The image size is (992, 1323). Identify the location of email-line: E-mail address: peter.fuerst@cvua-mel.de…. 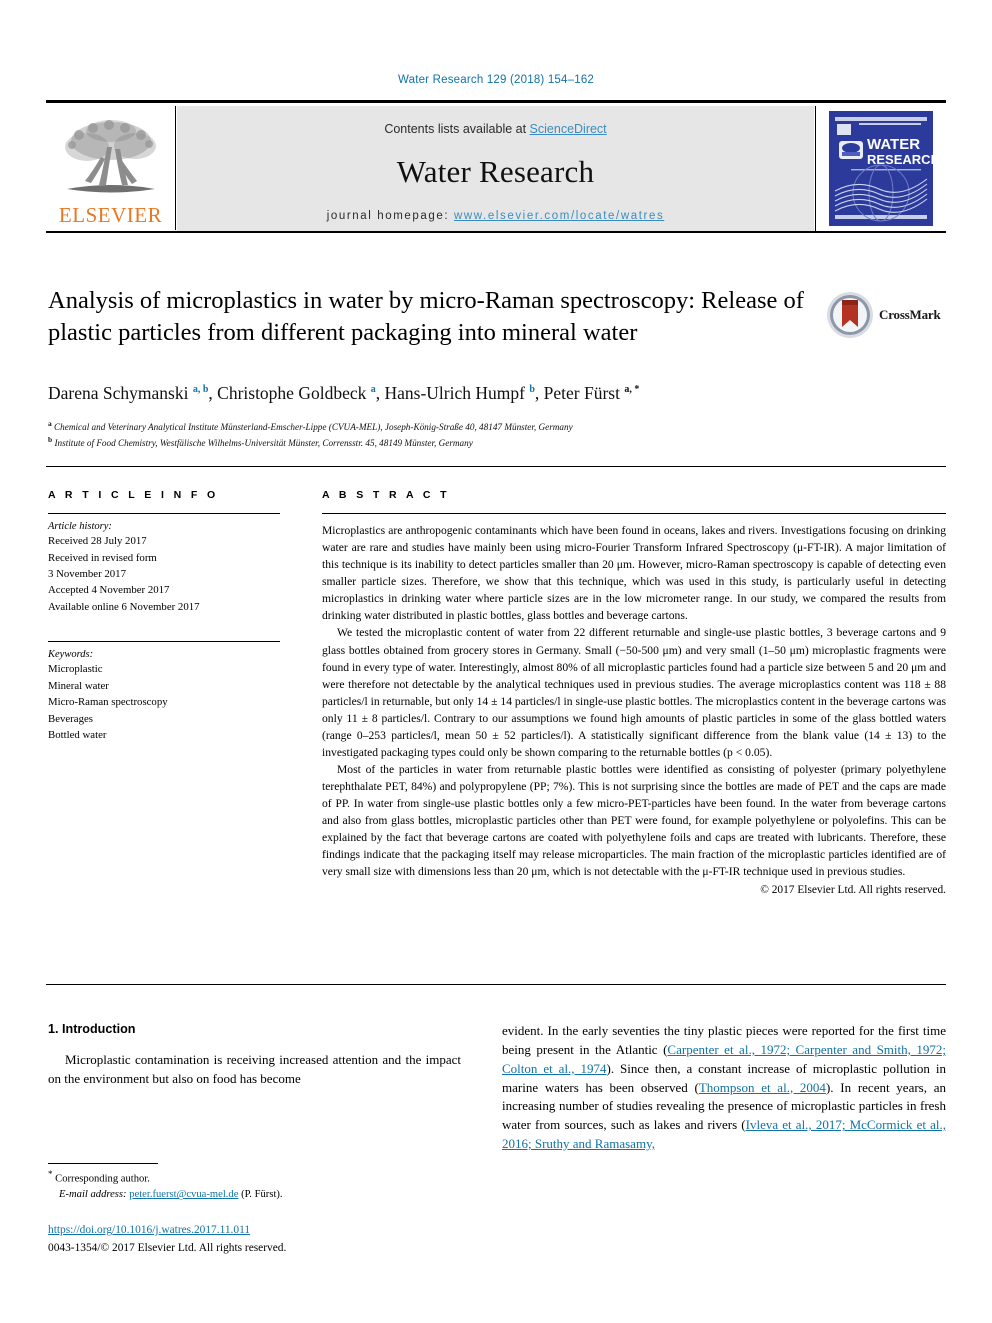
(258, 1195).